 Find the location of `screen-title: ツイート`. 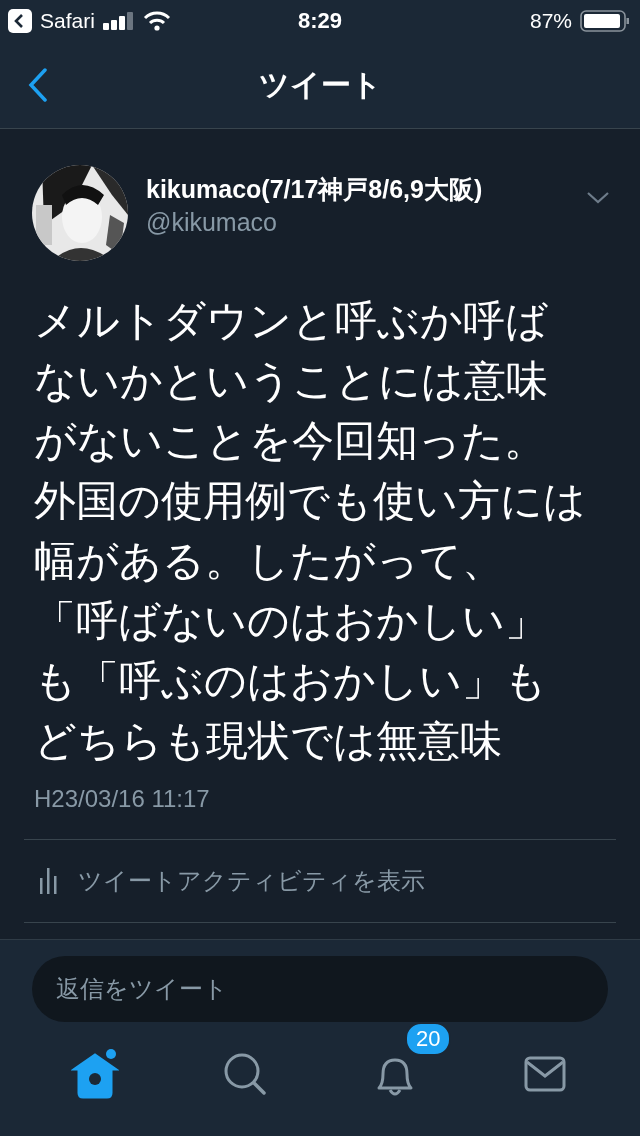

screen-title: ツイート is located at coordinates (320, 84).